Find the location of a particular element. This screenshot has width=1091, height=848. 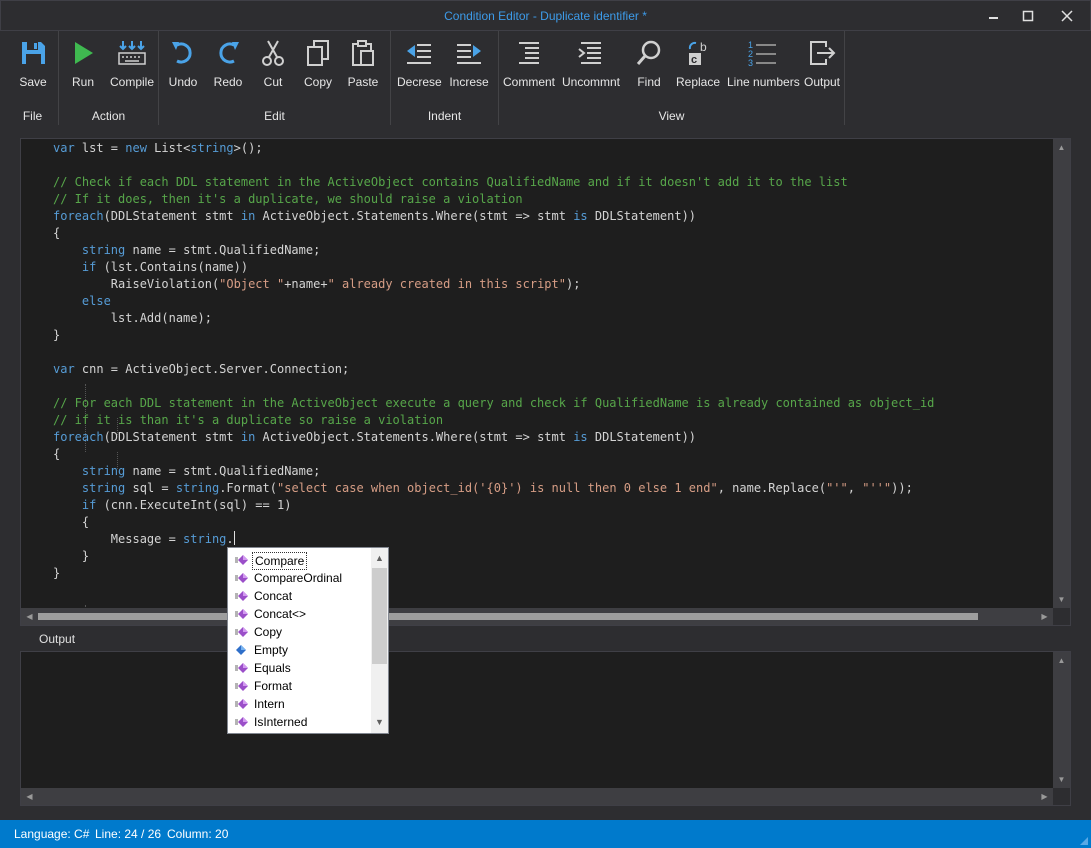

find-button: Find is located at coordinates (649, 64).